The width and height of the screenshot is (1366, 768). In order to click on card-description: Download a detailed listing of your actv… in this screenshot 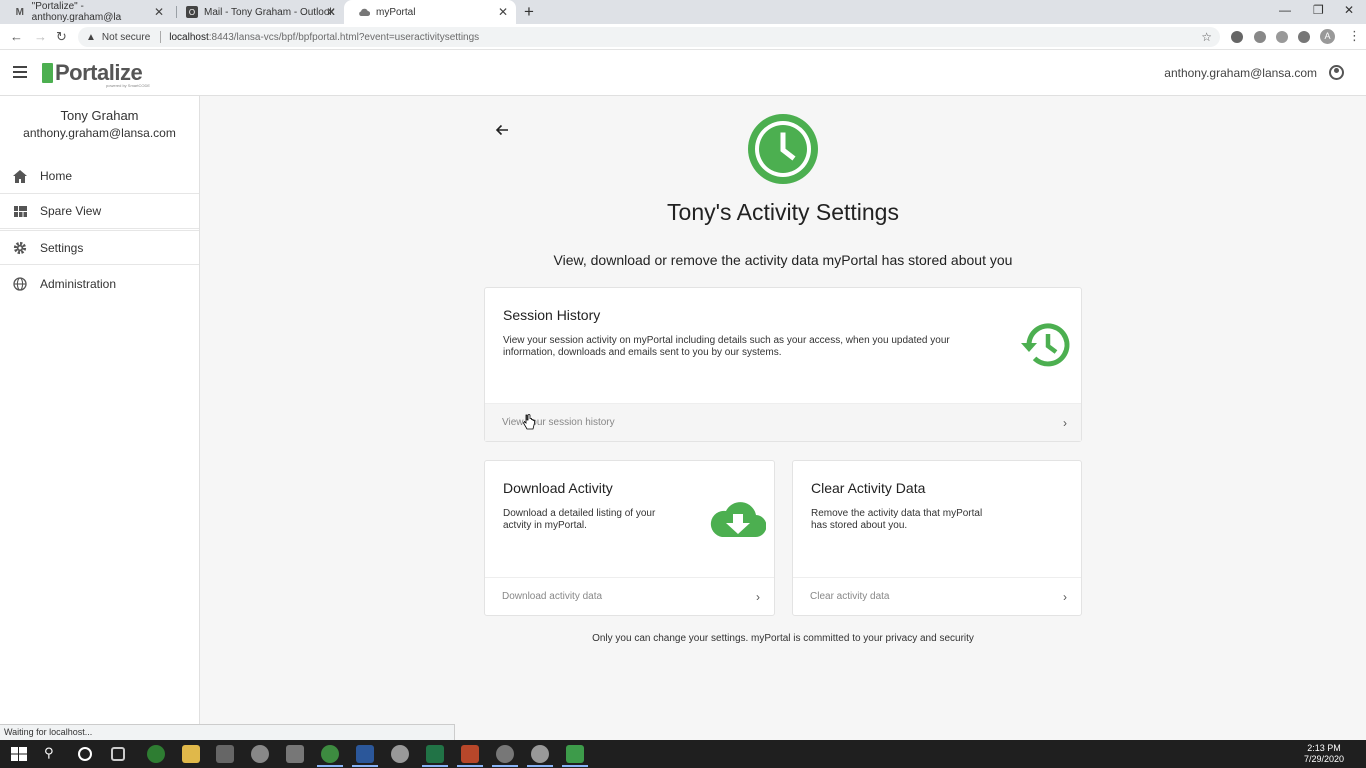, I will do `click(579, 519)`.